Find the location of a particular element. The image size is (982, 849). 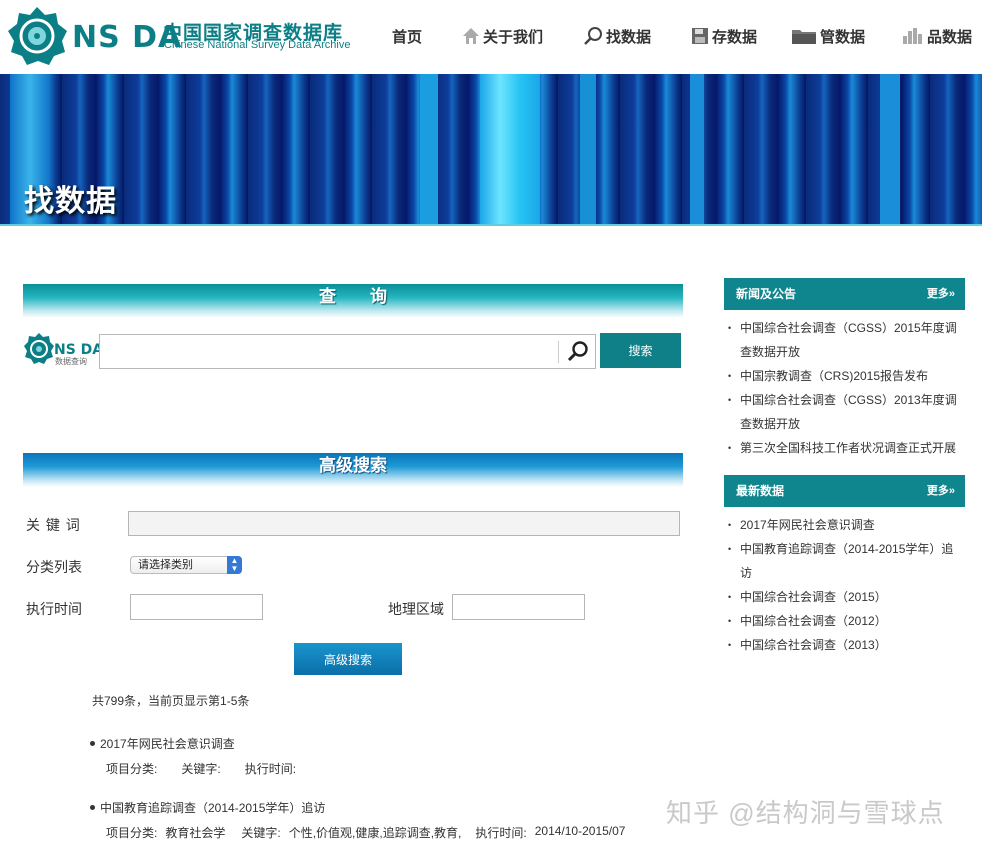

nav-home-label: 首页 is located at coordinates (407, 37).